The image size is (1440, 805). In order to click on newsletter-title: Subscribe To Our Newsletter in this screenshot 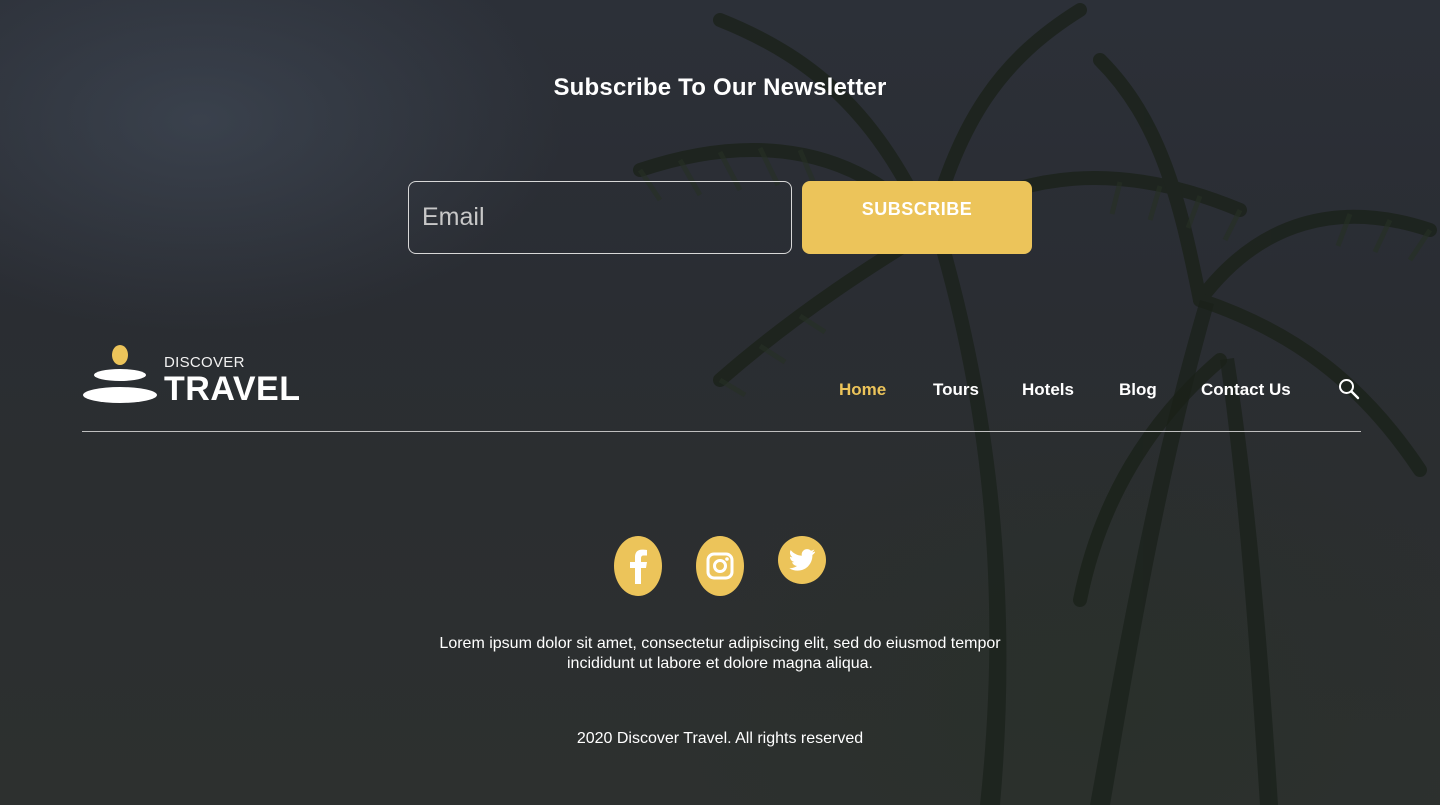, I will do `click(720, 87)`.